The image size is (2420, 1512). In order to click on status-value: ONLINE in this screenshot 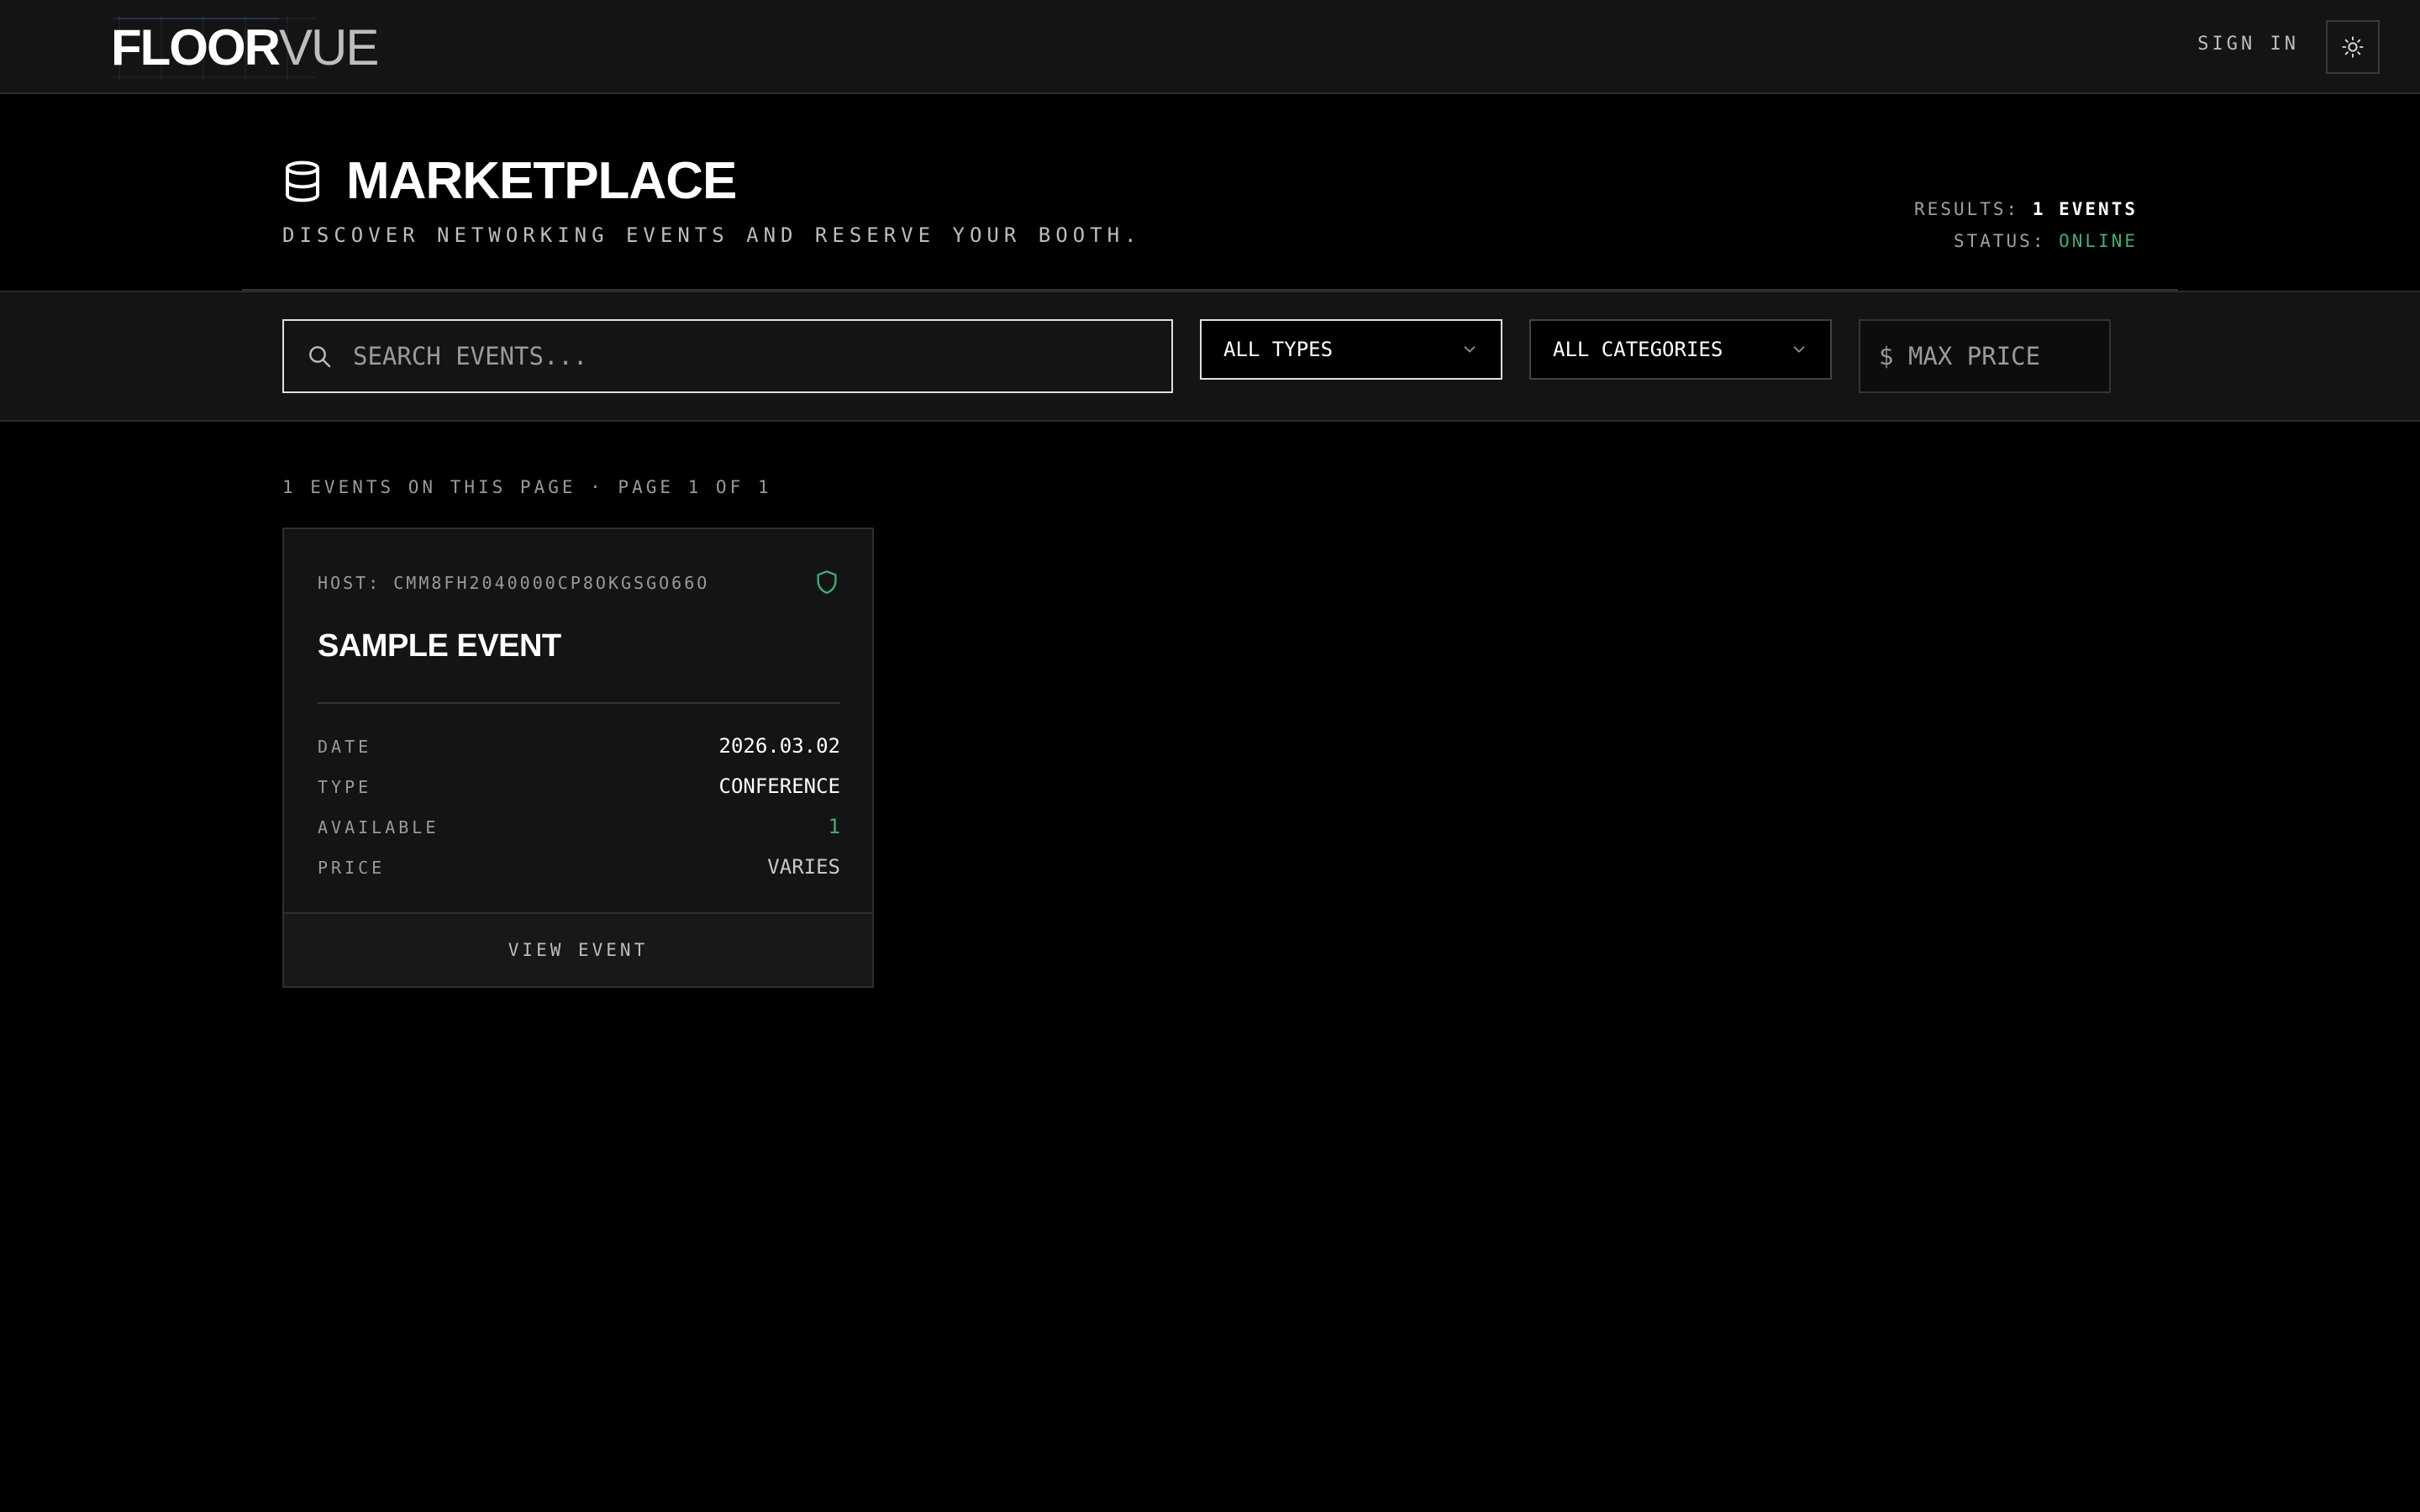, I will do `click(2098, 241)`.